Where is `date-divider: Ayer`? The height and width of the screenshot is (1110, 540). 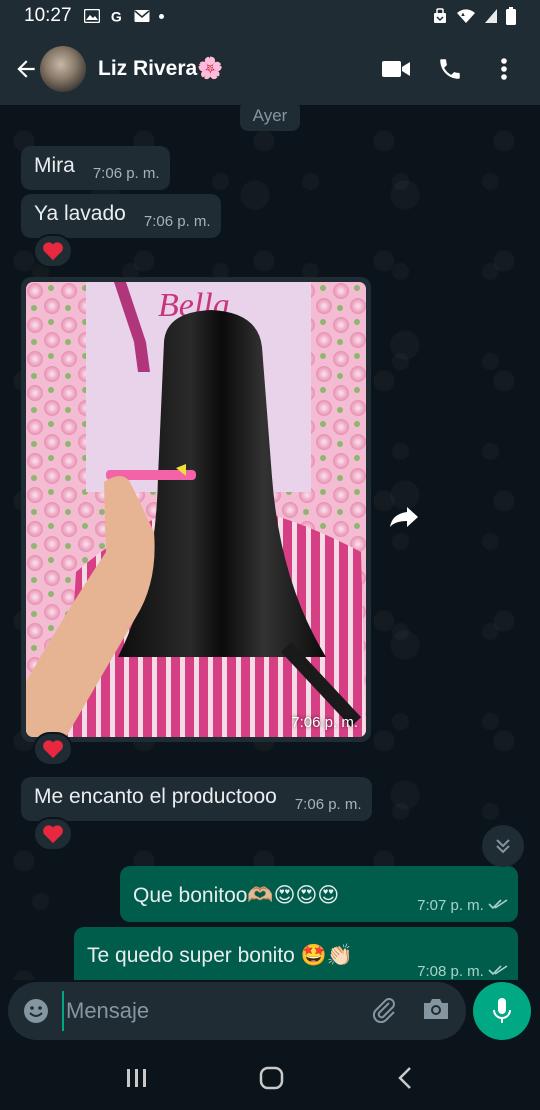
date-divider: Ayer is located at coordinates (270, 118).